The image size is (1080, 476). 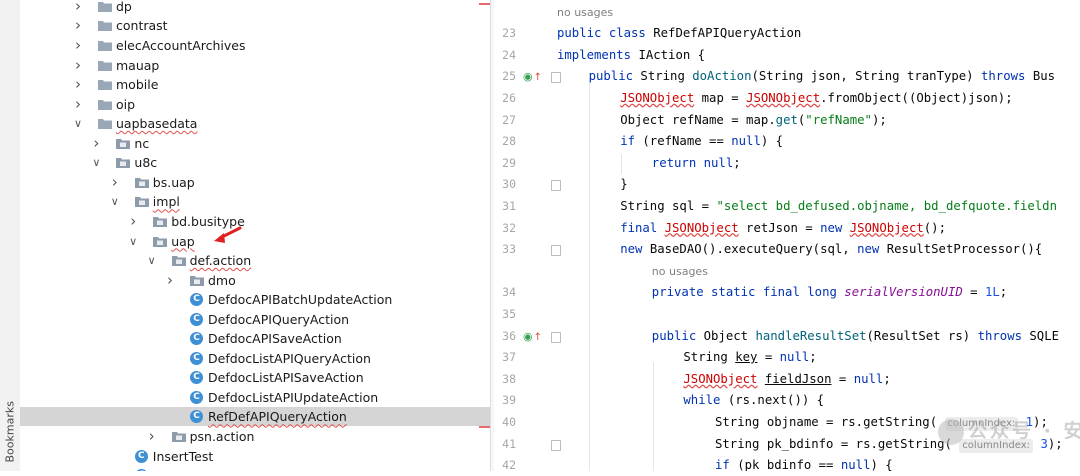 What do you see at coordinates (509, 443) in the screenshot?
I see `line-number: 41` at bounding box center [509, 443].